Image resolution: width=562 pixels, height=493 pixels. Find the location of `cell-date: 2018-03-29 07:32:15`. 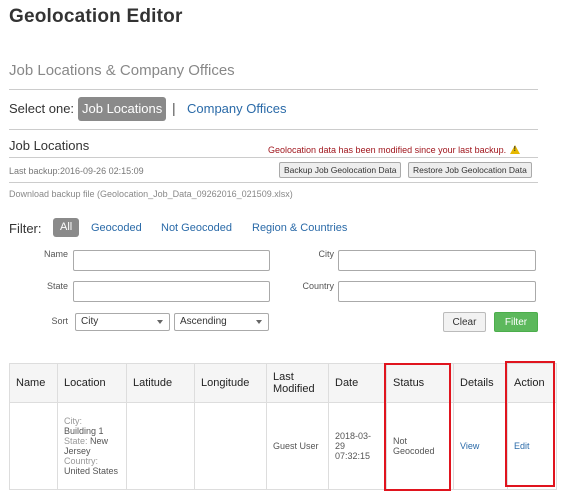

cell-date: 2018-03-29 07:32:15 is located at coordinates (357, 446).